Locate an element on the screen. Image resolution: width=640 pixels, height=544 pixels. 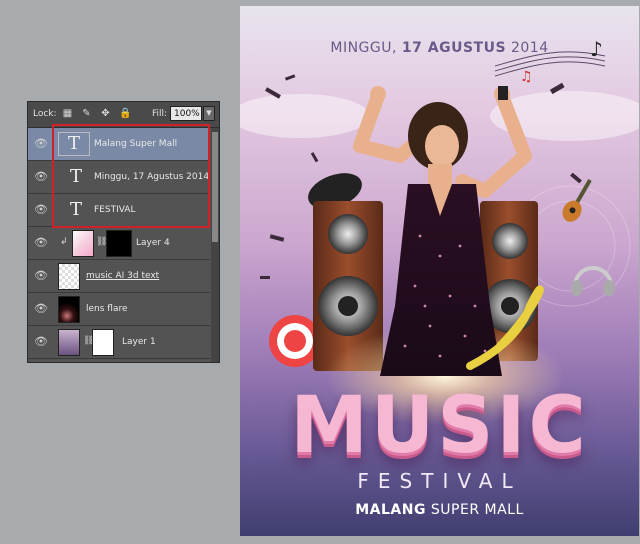
highlight-box is located at coordinates (131, 176).